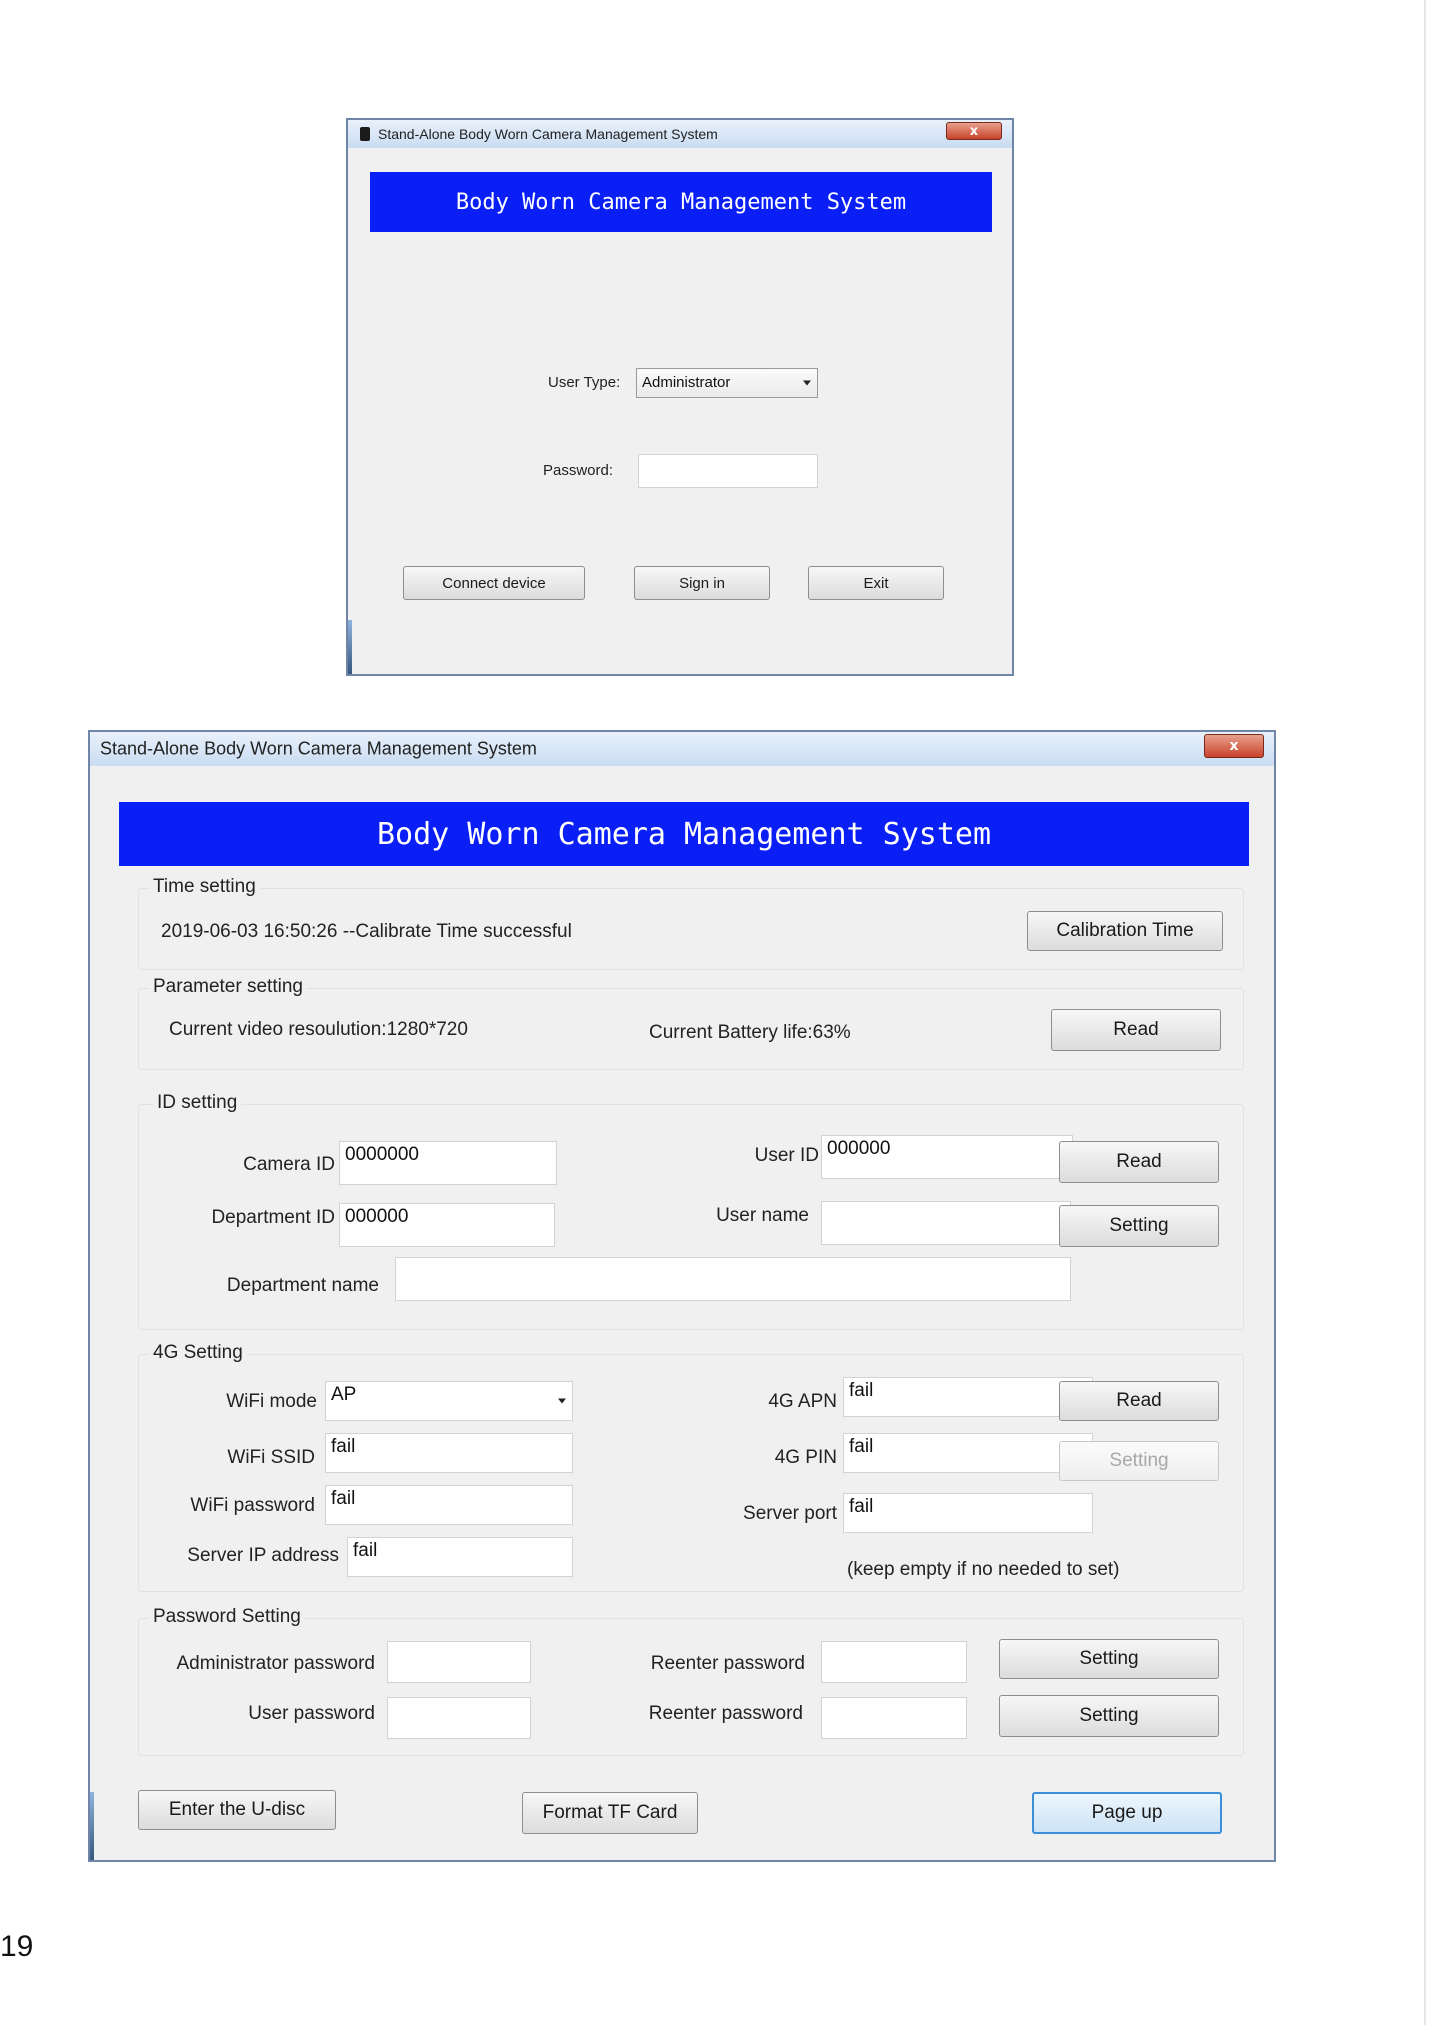 Image resolution: width=1433 pixels, height=2025 pixels. What do you see at coordinates (750, 1032) in the screenshot?
I see `battery-life-text: Current Battery life:63%` at bounding box center [750, 1032].